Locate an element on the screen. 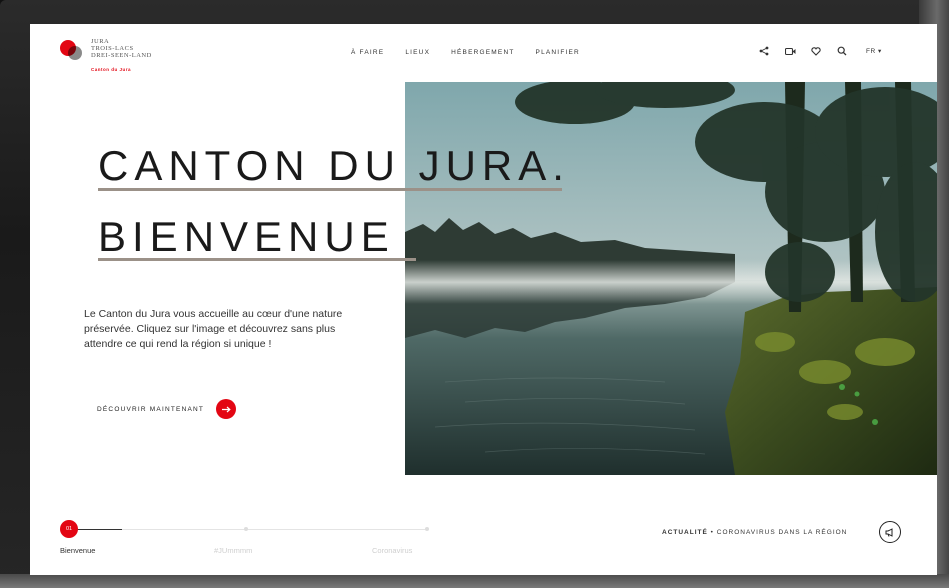 Image resolution: width=949 pixels, height=588 pixels. discover-now-link: Découvrir maintenant is located at coordinates (167, 409).